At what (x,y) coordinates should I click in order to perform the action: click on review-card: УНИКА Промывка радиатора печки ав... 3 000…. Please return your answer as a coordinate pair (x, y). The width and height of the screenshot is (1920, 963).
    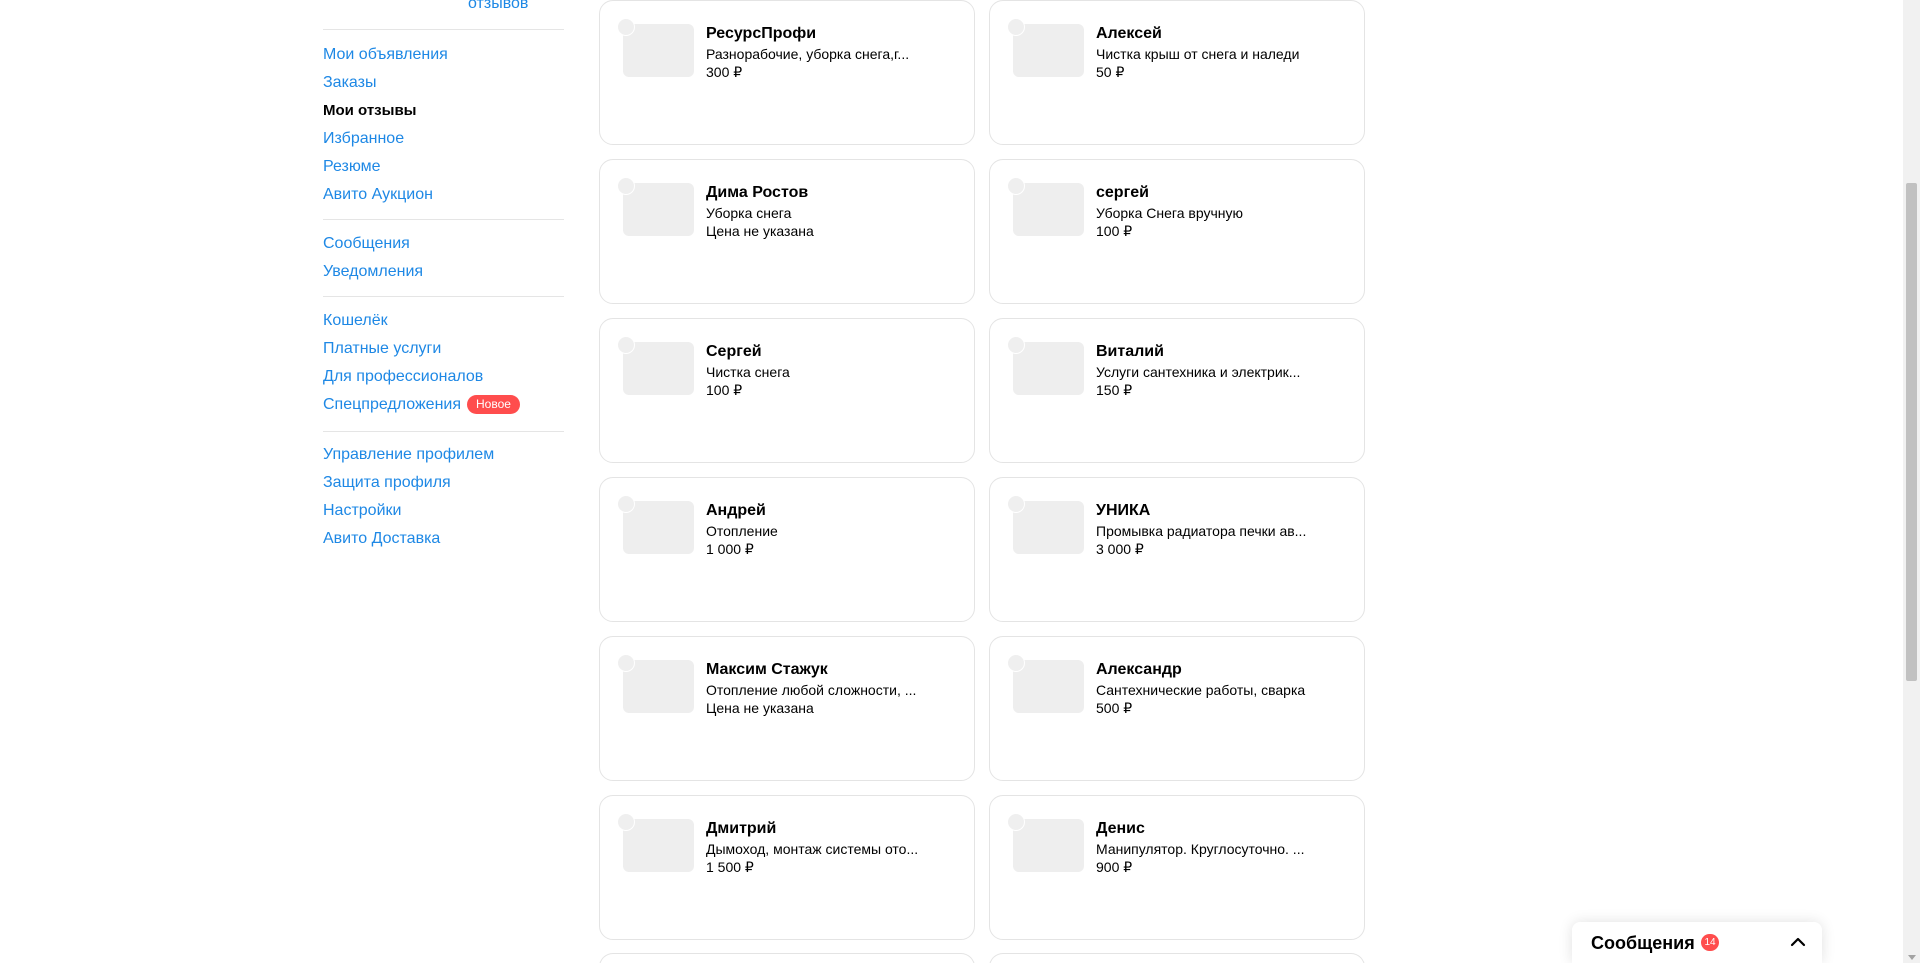
    Looking at the image, I should click on (1177, 549).